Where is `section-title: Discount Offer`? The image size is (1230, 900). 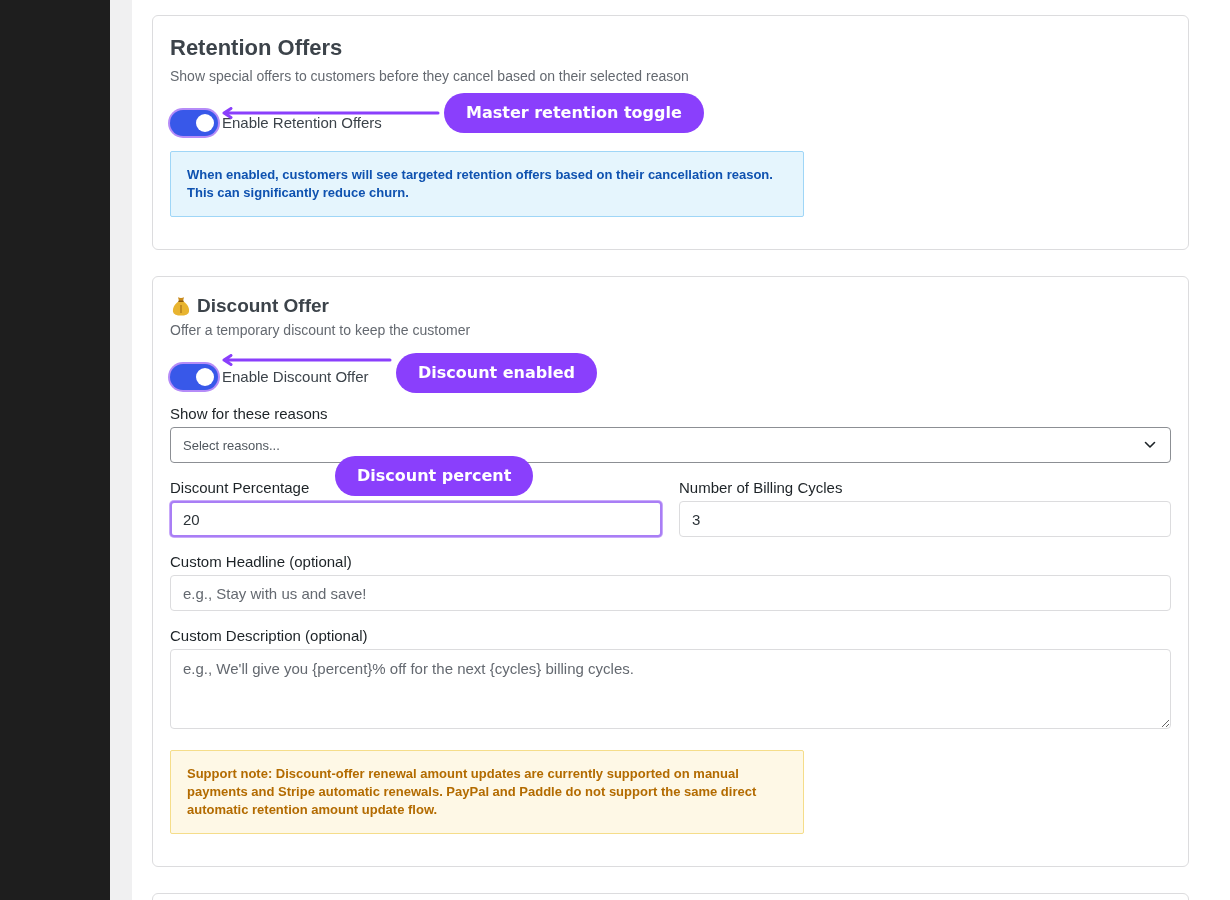 section-title: Discount Offer is located at coordinates (263, 306).